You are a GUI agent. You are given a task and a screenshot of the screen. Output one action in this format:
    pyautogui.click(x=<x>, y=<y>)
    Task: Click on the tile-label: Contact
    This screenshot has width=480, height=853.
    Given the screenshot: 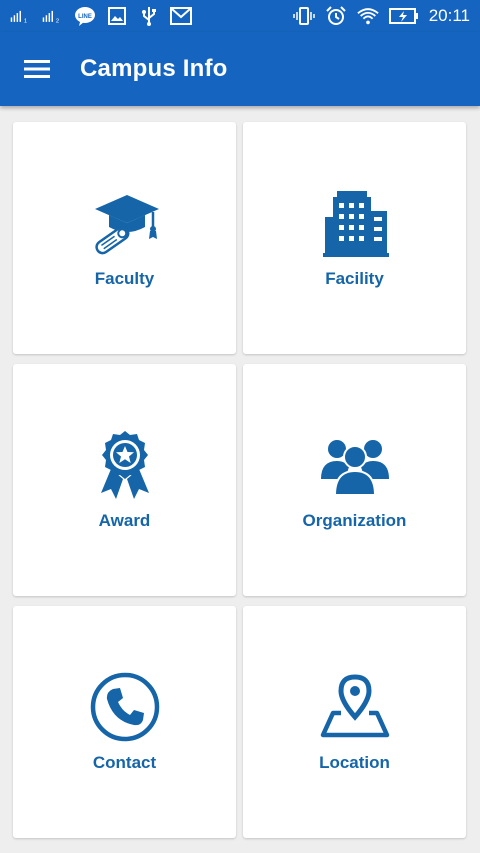 What is the action you would take?
    pyautogui.click(x=124, y=762)
    